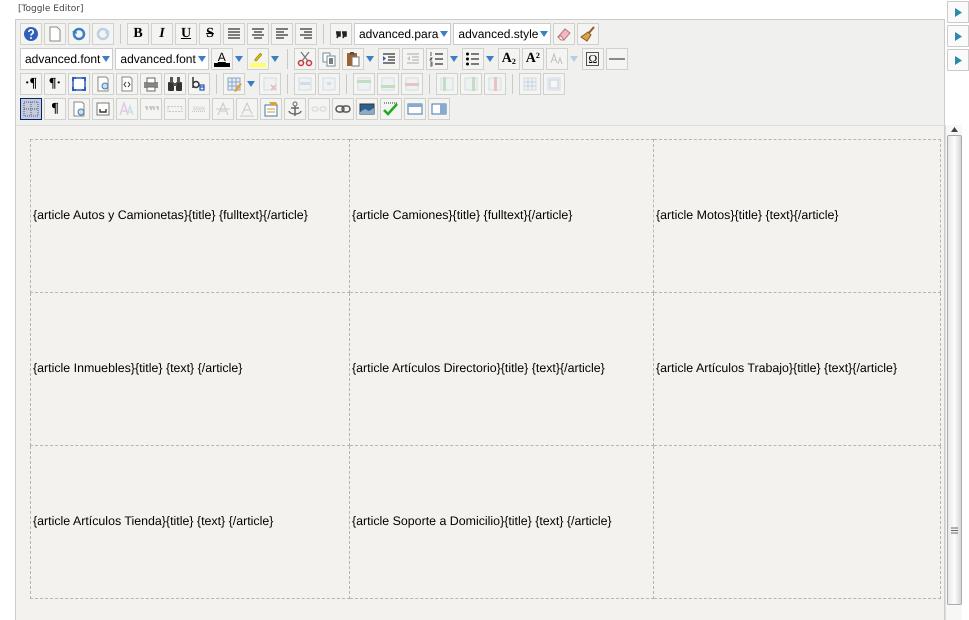 This screenshot has height=620, width=969. What do you see at coordinates (151, 109) in the screenshot?
I see `citation-icon` at bounding box center [151, 109].